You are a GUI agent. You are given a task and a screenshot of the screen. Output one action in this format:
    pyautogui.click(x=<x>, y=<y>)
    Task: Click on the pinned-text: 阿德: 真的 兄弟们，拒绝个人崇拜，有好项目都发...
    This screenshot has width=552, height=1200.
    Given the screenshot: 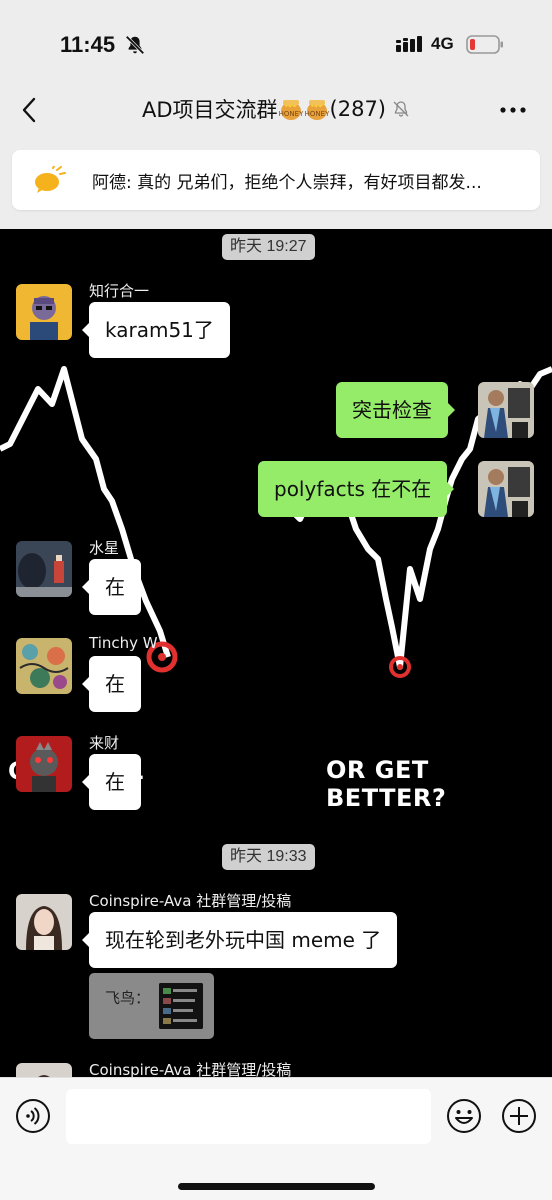 What is the action you would take?
    pyautogui.click(x=287, y=183)
    